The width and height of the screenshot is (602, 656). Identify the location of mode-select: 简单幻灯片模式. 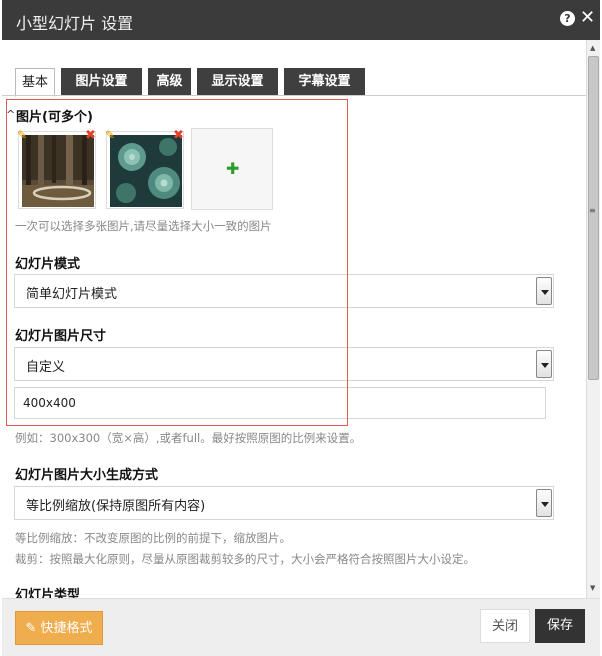
(284, 291).